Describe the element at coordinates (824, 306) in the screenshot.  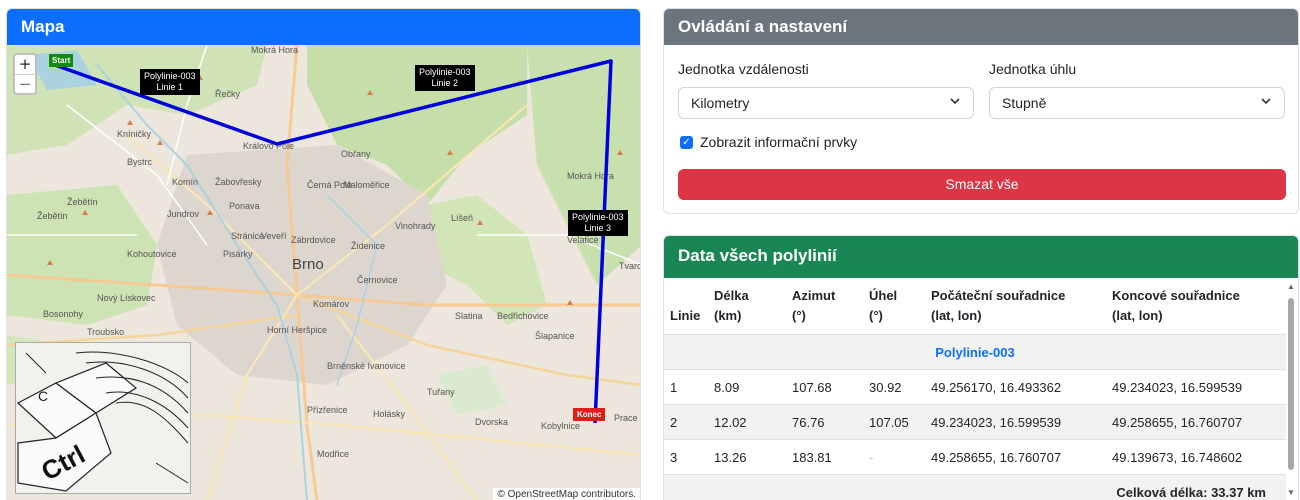
I see `column-header: Azimut (°)` at that location.